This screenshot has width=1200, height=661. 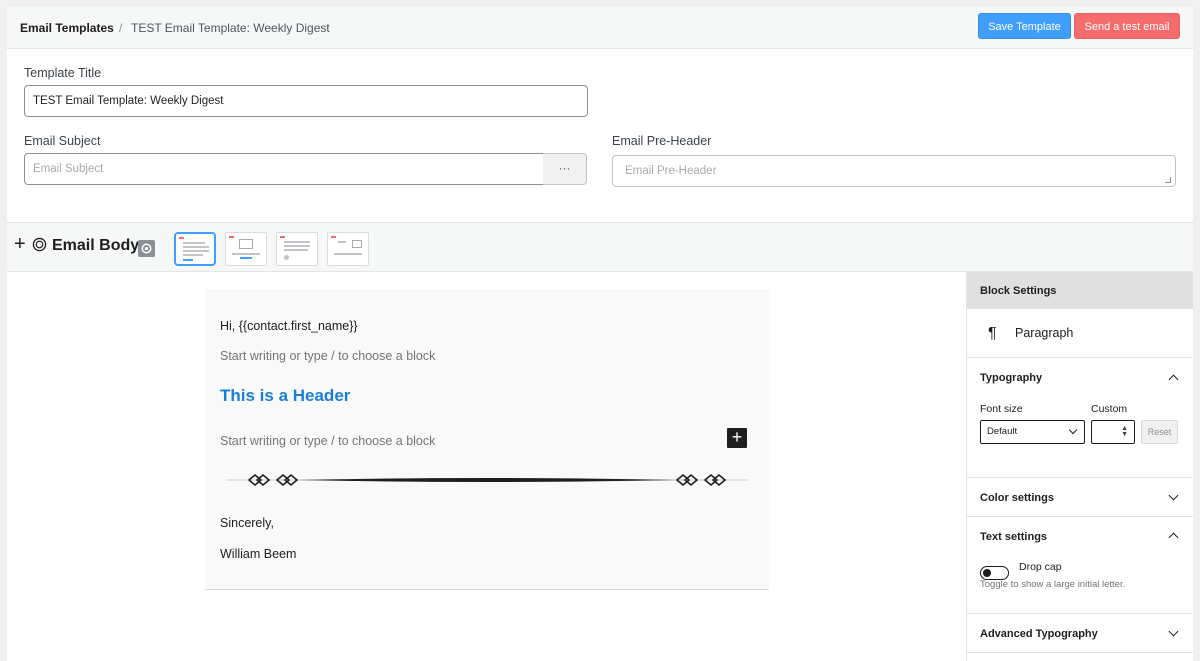 I want to click on spinner-icon: ▲ ▼, so click(x=1124, y=431).